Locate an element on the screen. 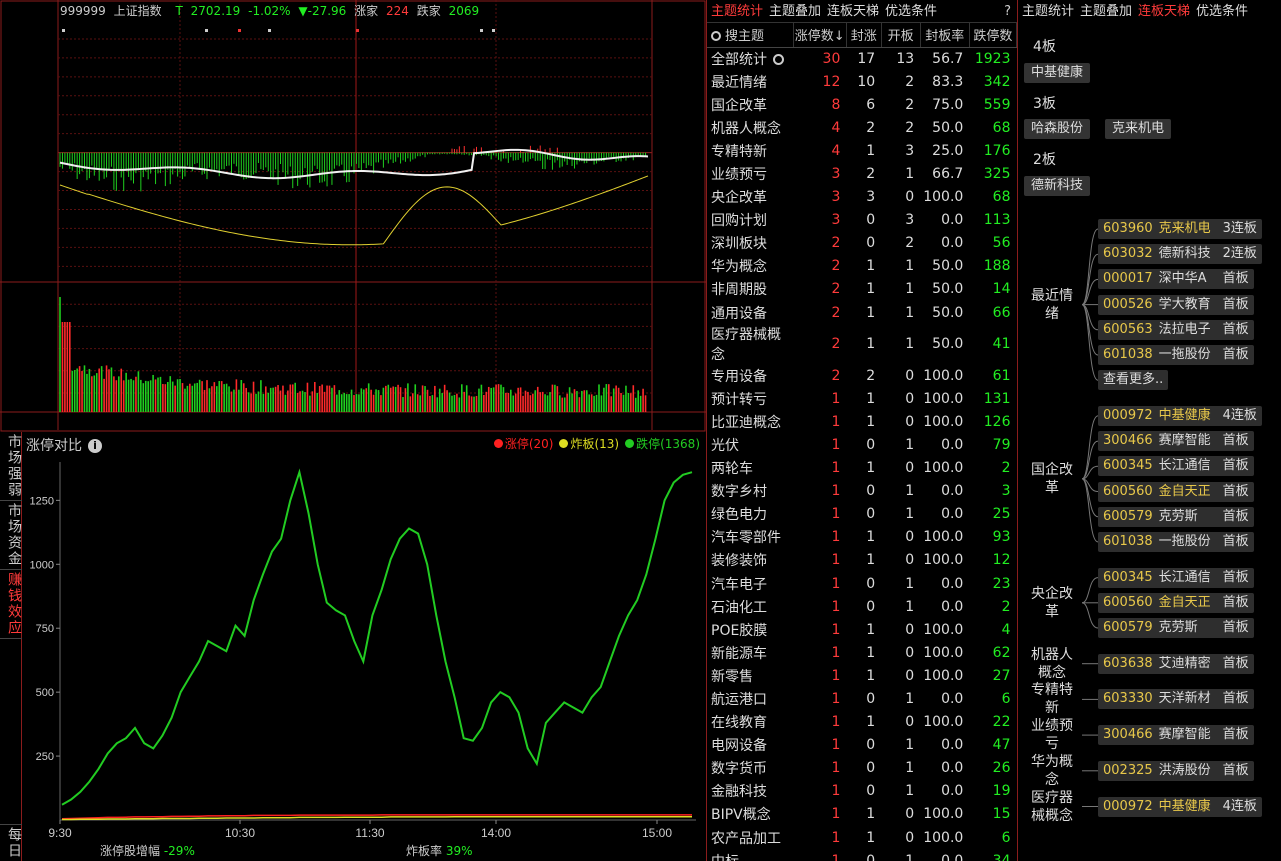  theme-name: 光伏 is located at coordinates (750, 444).